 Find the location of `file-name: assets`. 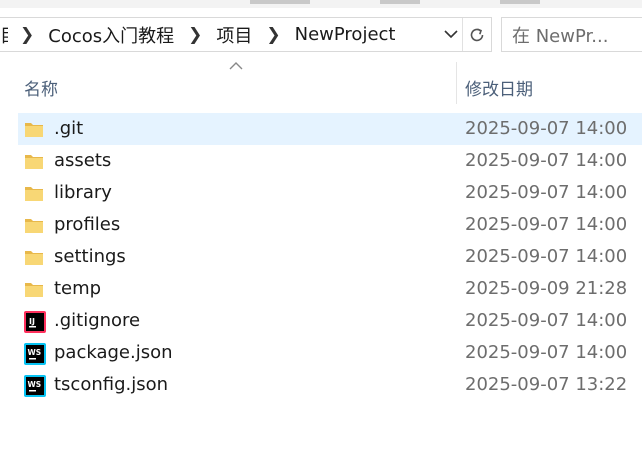

file-name: assets is located at coordinates (83, 160).